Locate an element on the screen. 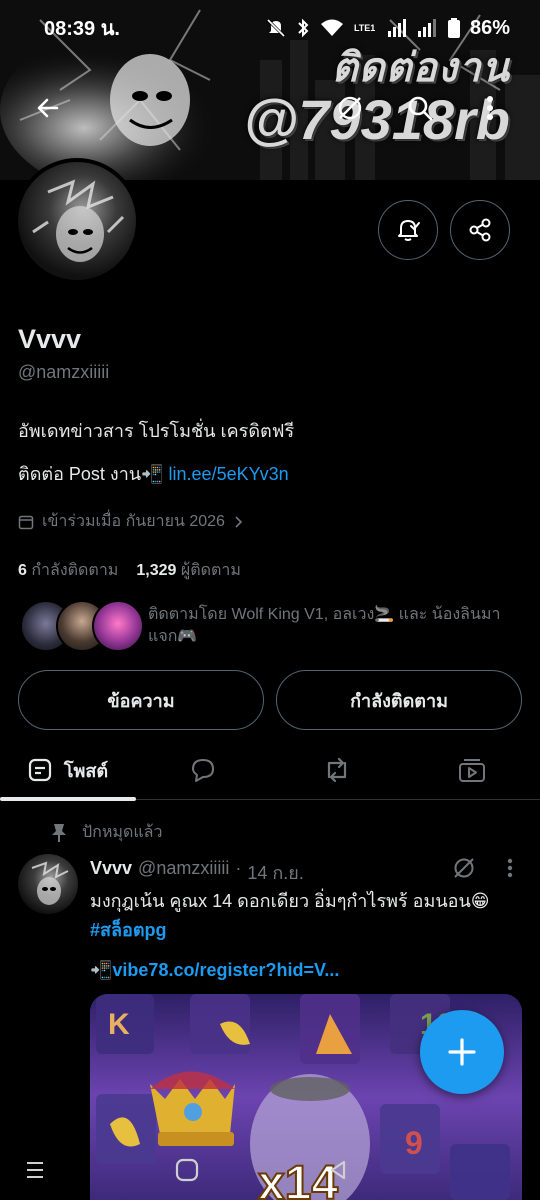  message-button: ข้อความ is located at coordinates (141, 700).